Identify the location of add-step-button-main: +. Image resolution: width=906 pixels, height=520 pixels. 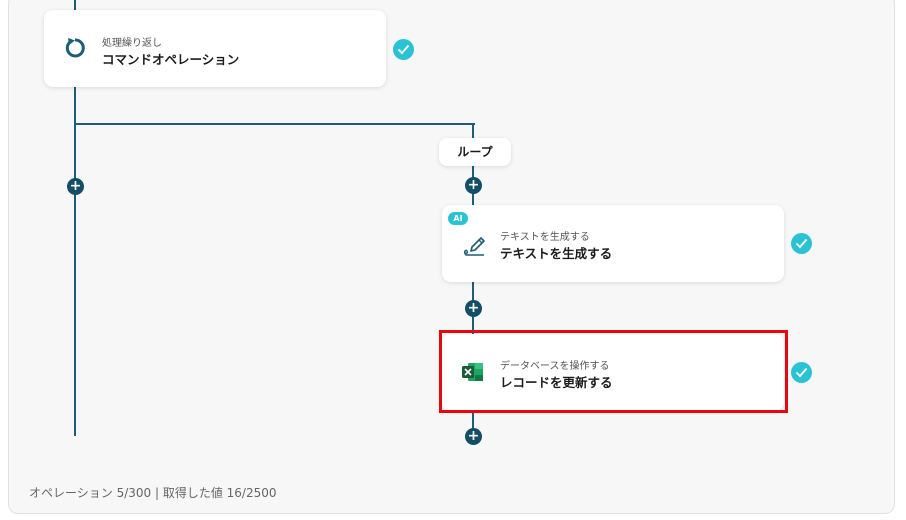
(75, 186).